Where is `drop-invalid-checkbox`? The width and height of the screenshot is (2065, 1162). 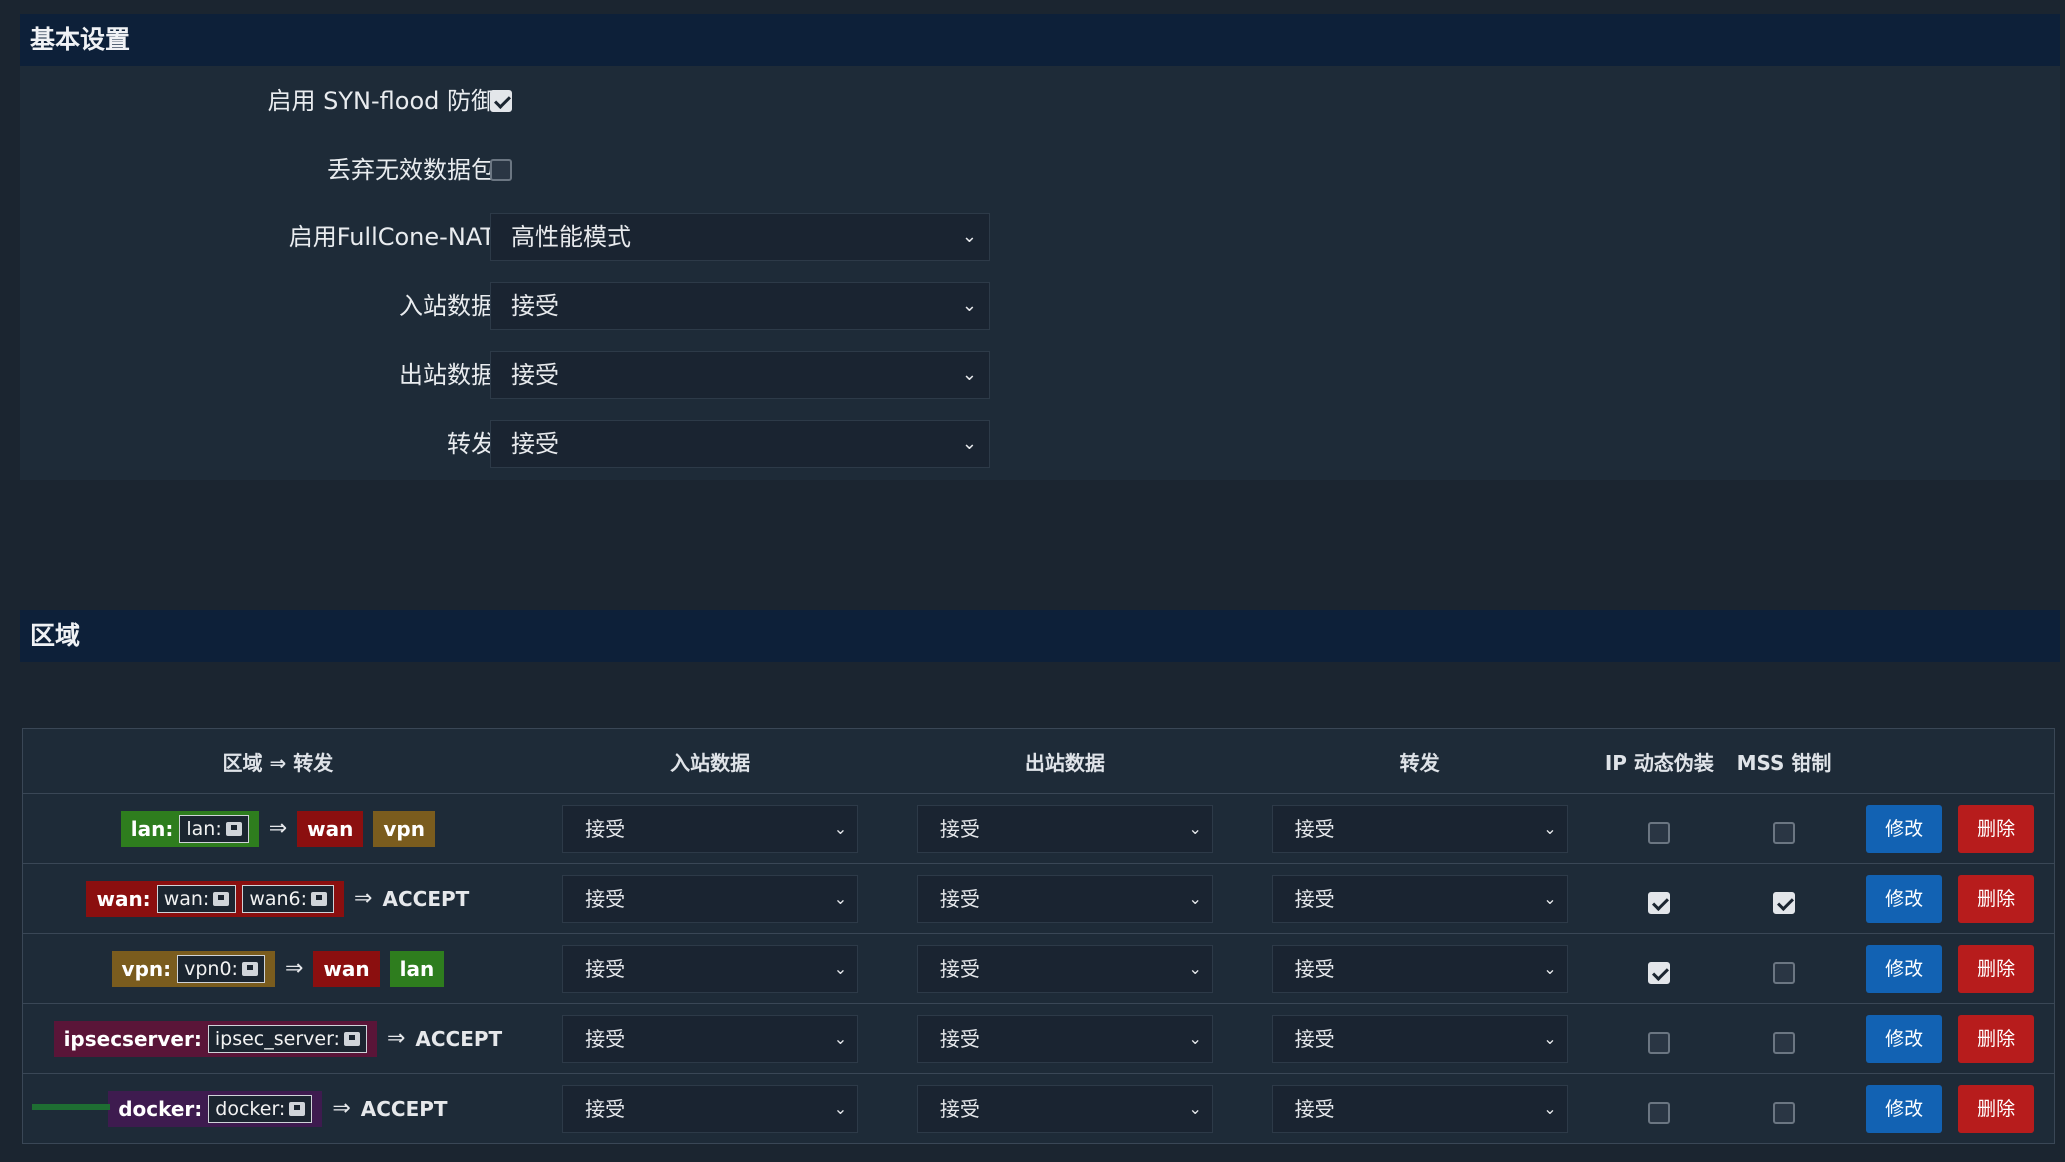
drop-invalid-checkbox is located at coordinates (501, 170).